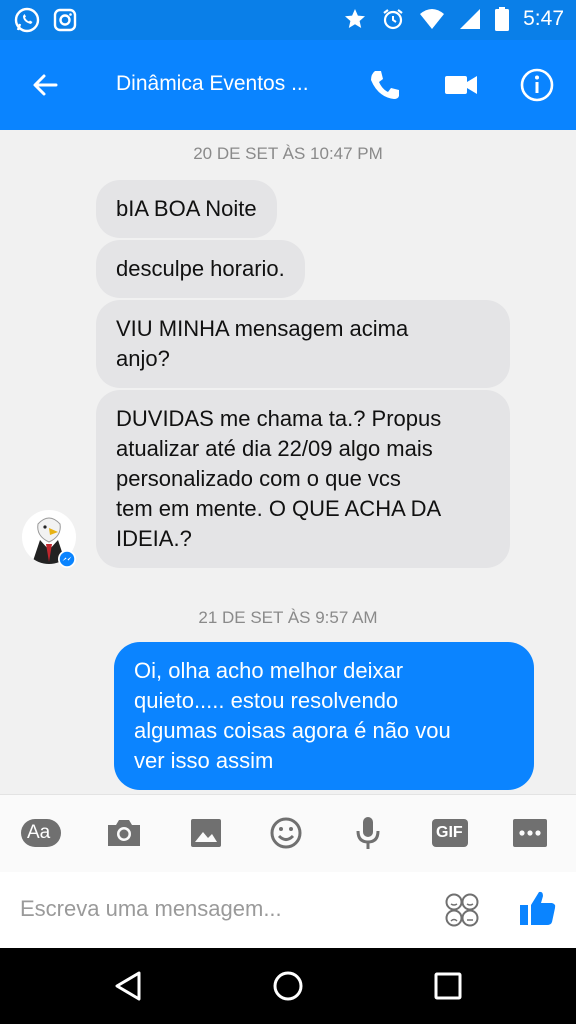 The width and height of the screenshot is (576, 1024). I want to click on more-icon, so click(530, 833).